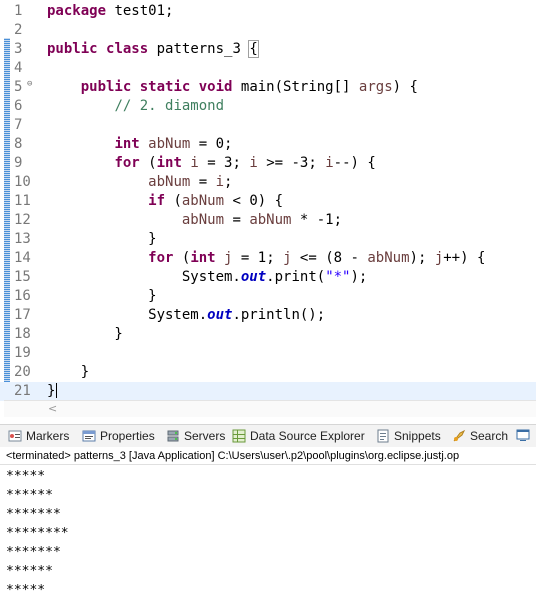 The width and height of the screenshot is (536, 608). What do you see at coordinates (22, 201) in the screenshot?
I see `line-number: 11` at bounding box center [22, 201].